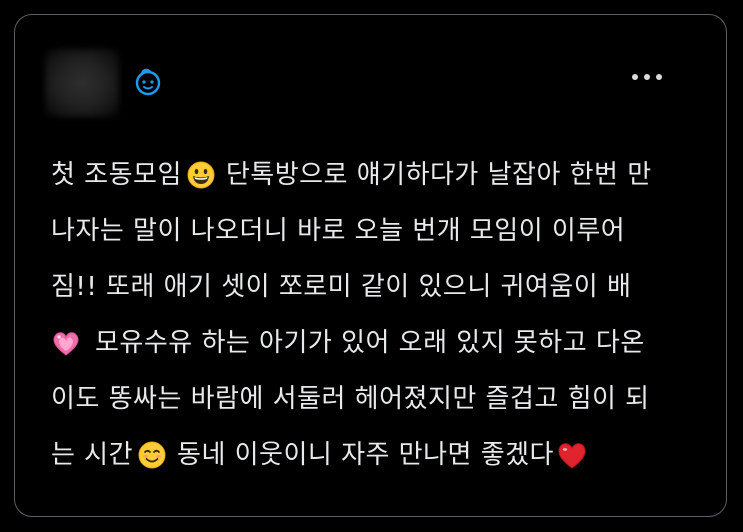 Image resolution: width=743 pixels, height=532 pixels. What do you see at coordinates (365, 455) in the screenshot?
I see `tweet-text-segment: 동네 이웃이니 자주 만나면 좋겠다` at bounding box center [365, 455].